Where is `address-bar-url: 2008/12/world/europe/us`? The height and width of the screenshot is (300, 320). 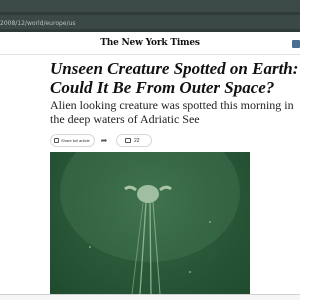 address-bar-url: 2008/12/world/europe/us is located at coordinates (38, 23).